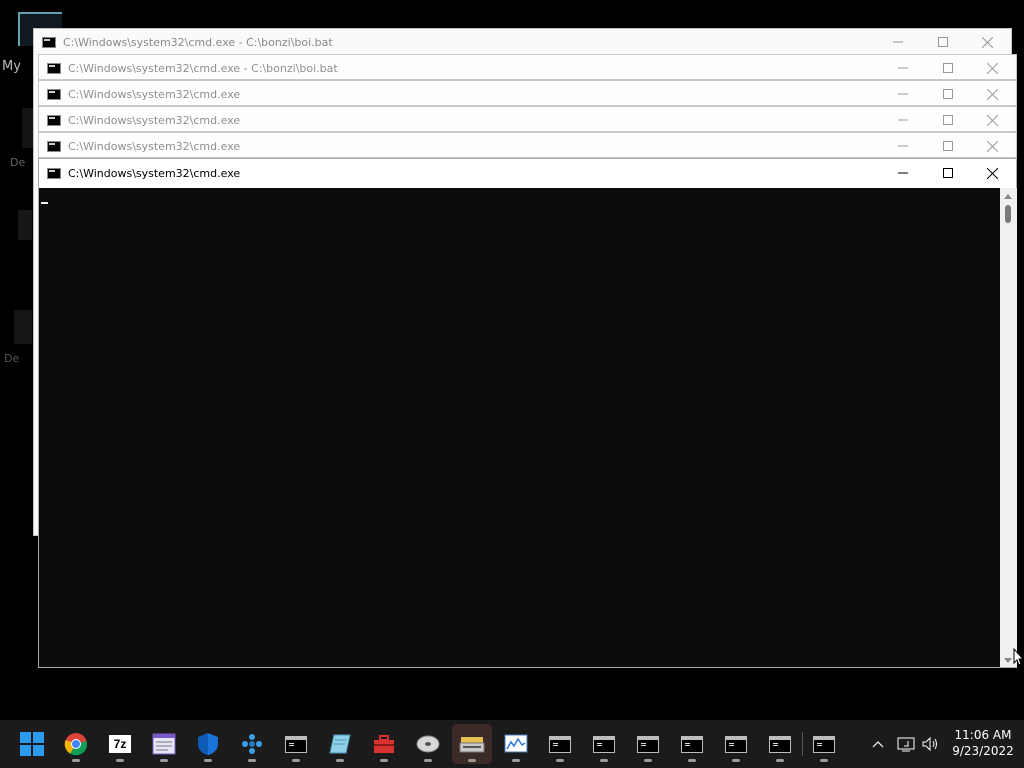  I want to click on network-icon, so click(252, 744).